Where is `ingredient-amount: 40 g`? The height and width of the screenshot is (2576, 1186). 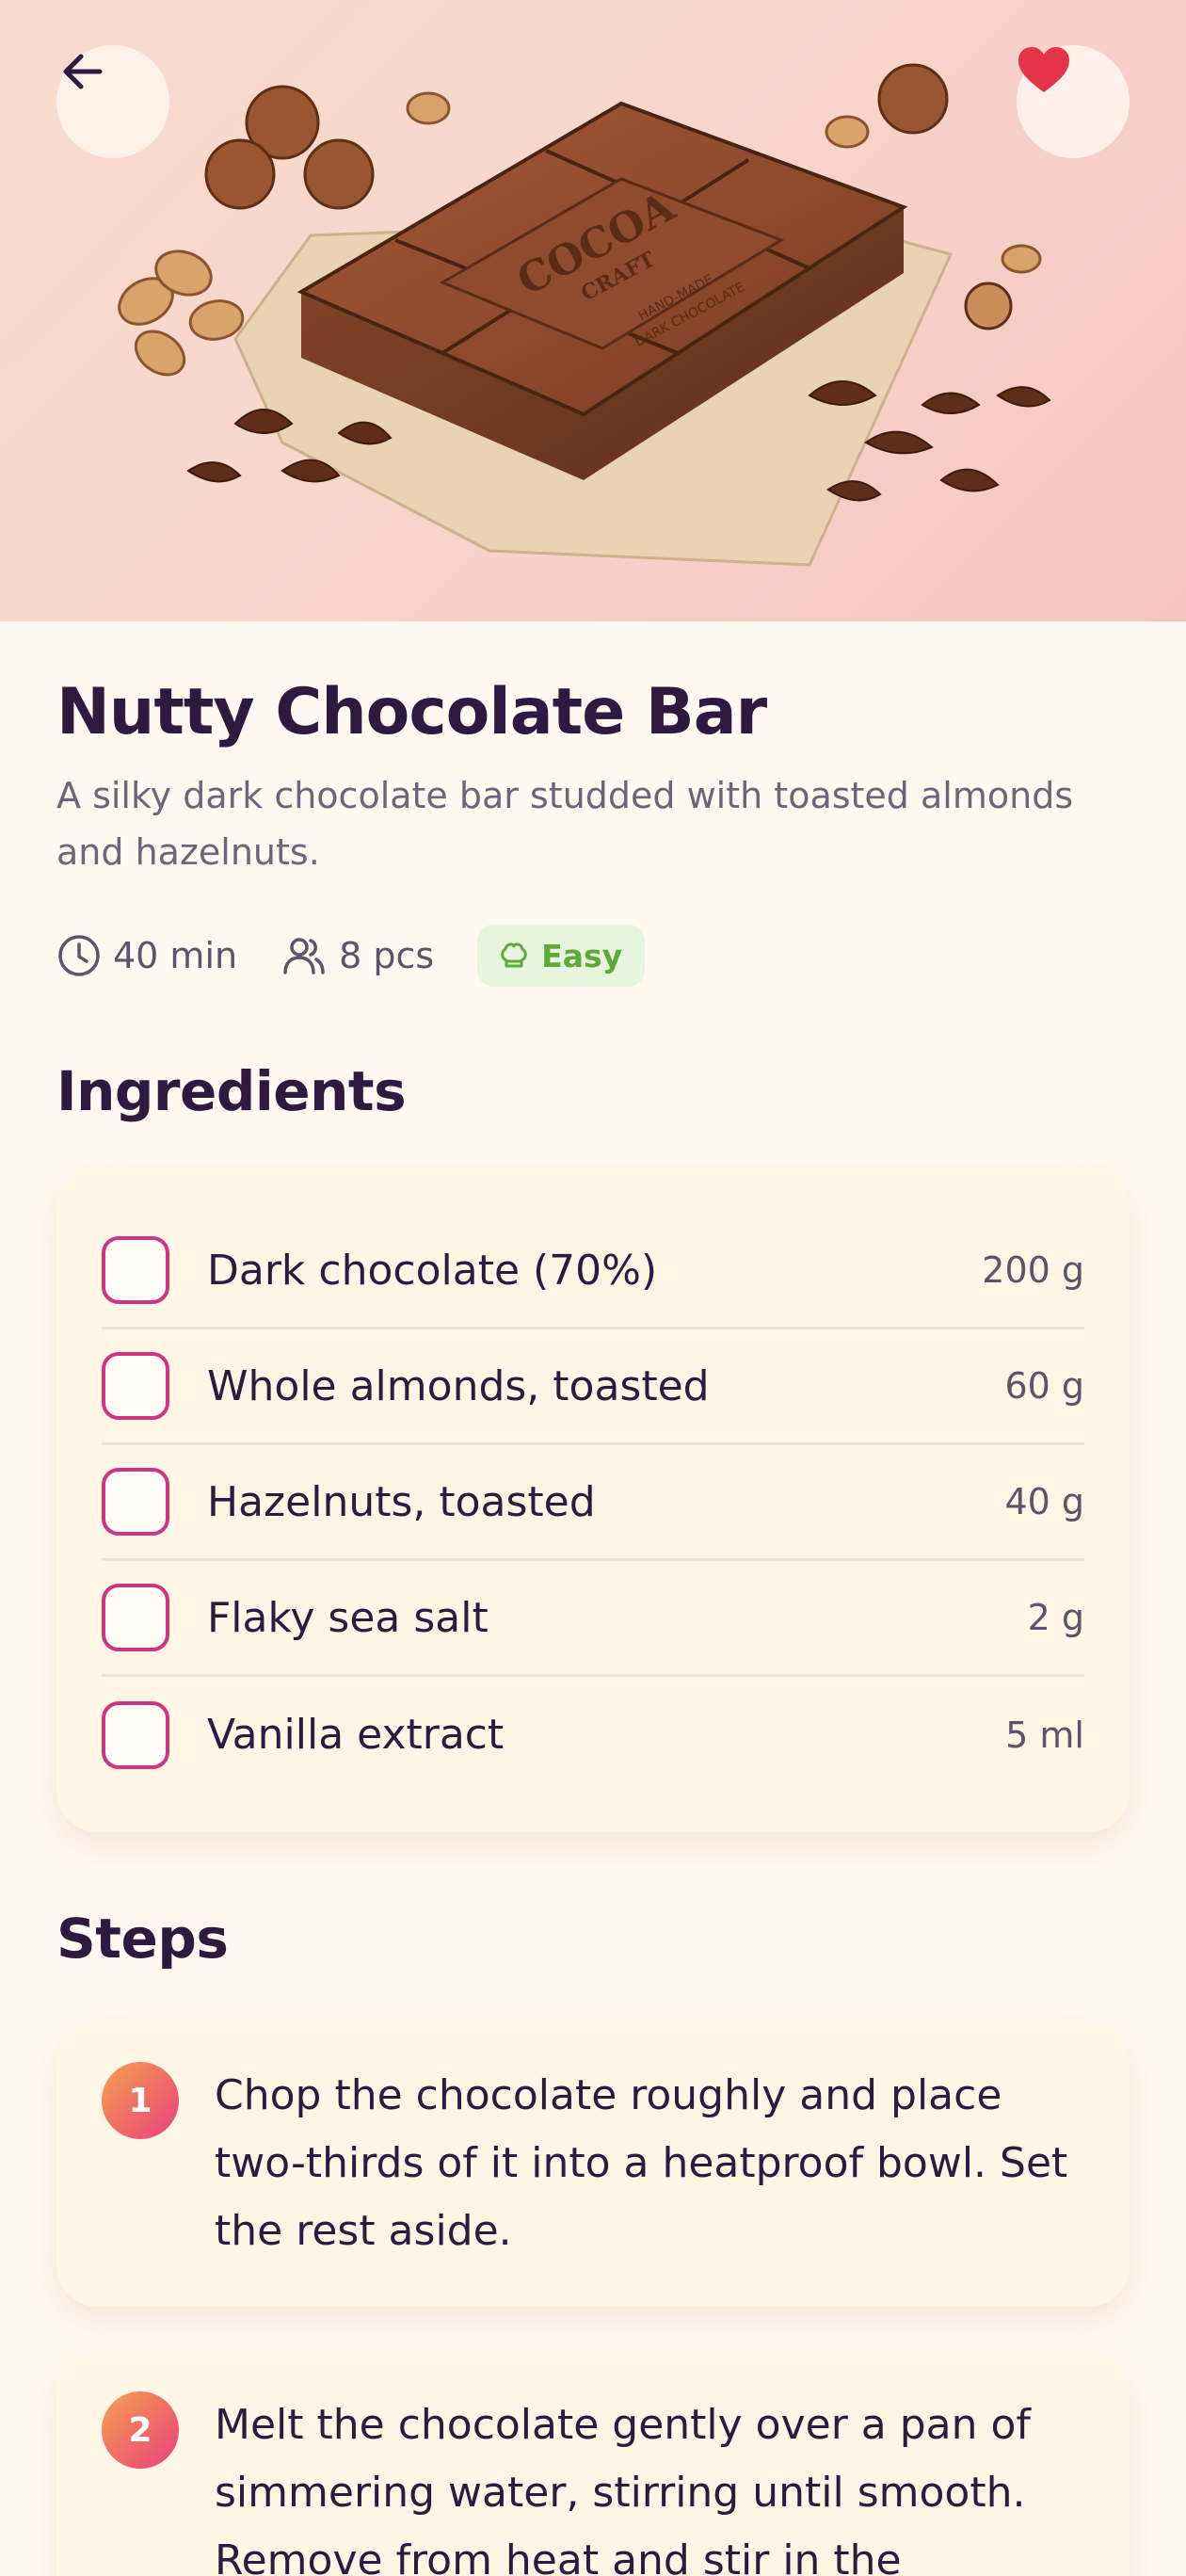 ingredient-amount: 40 g is located at coordinates (1044, 1501).